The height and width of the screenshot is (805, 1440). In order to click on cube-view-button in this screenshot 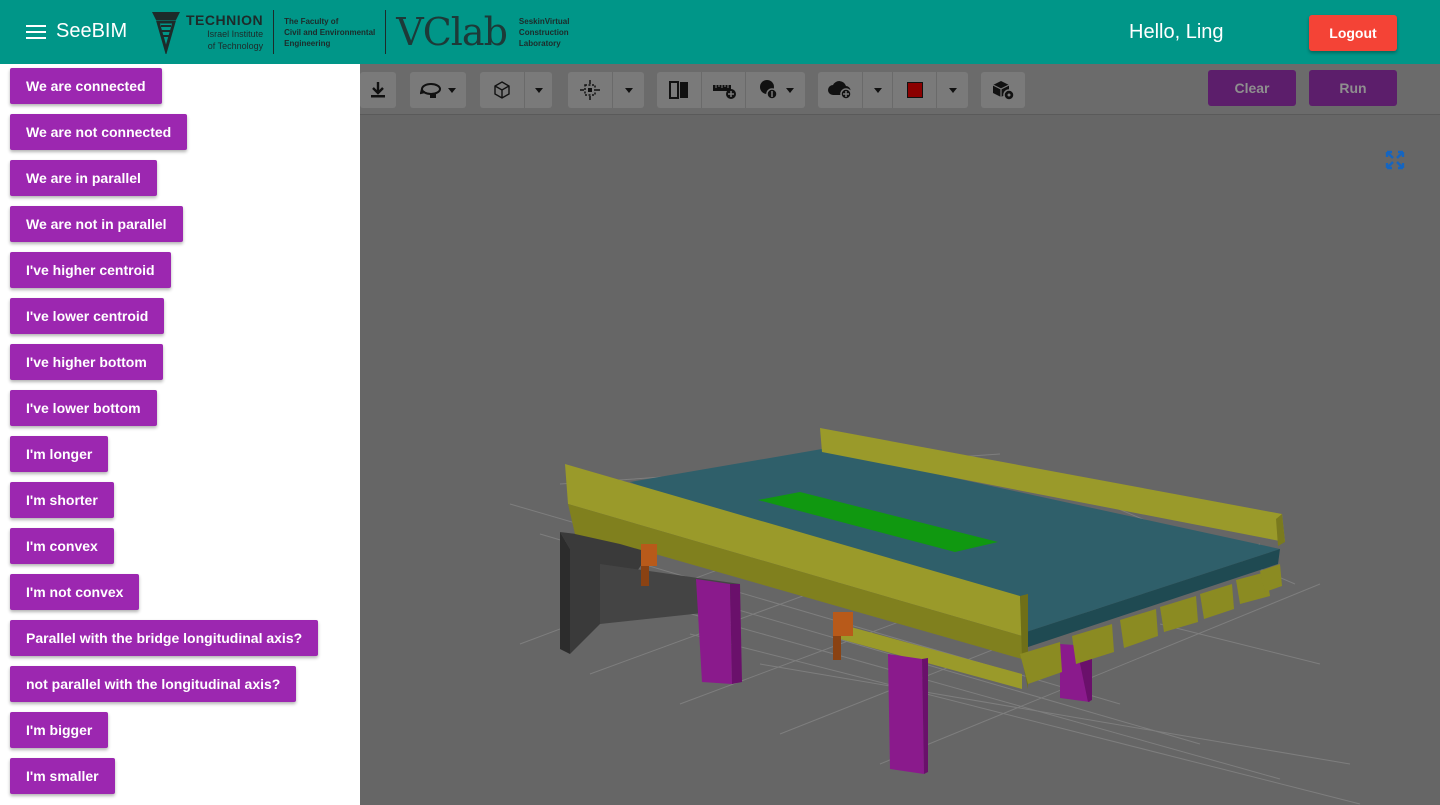, I will do `click(502, 90)`.